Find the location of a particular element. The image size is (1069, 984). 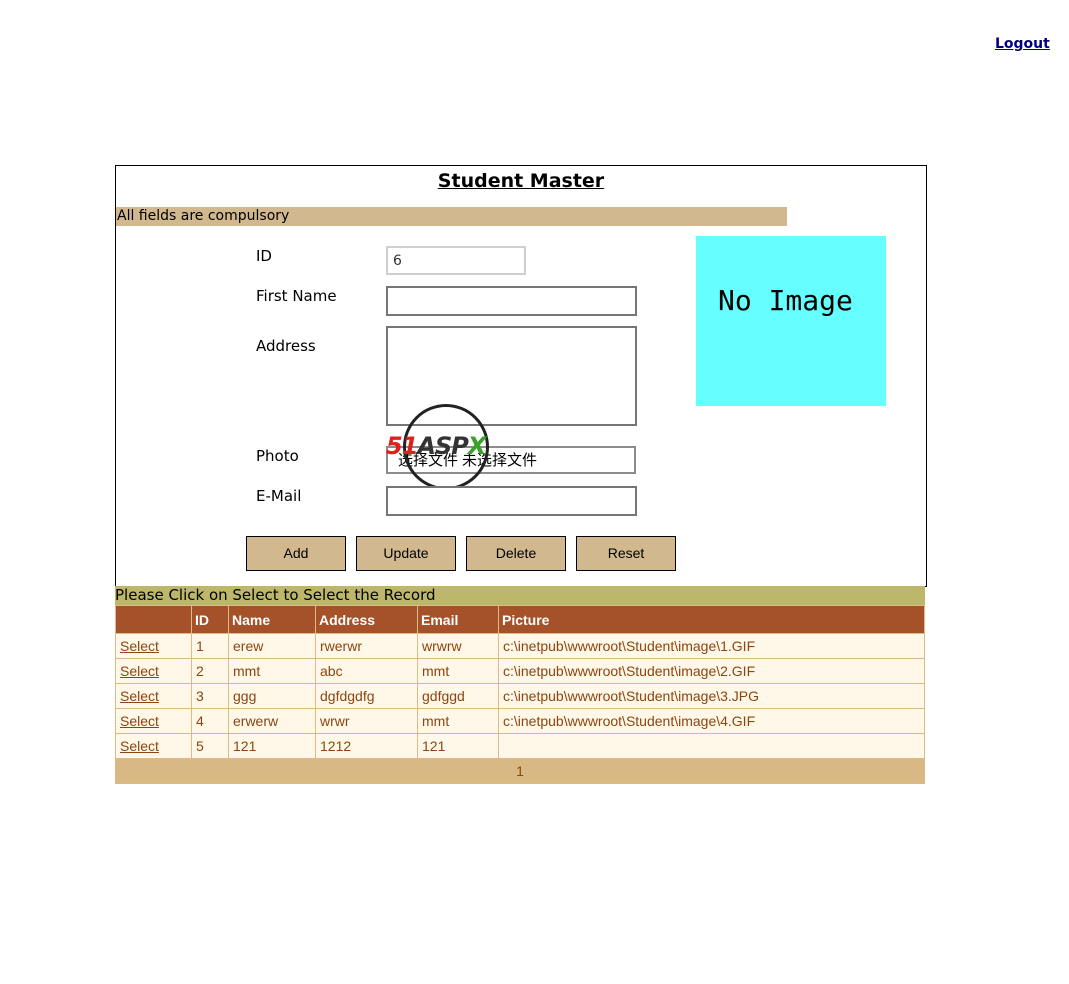

cell-name: erwerw is located at coordinates (272, 721).